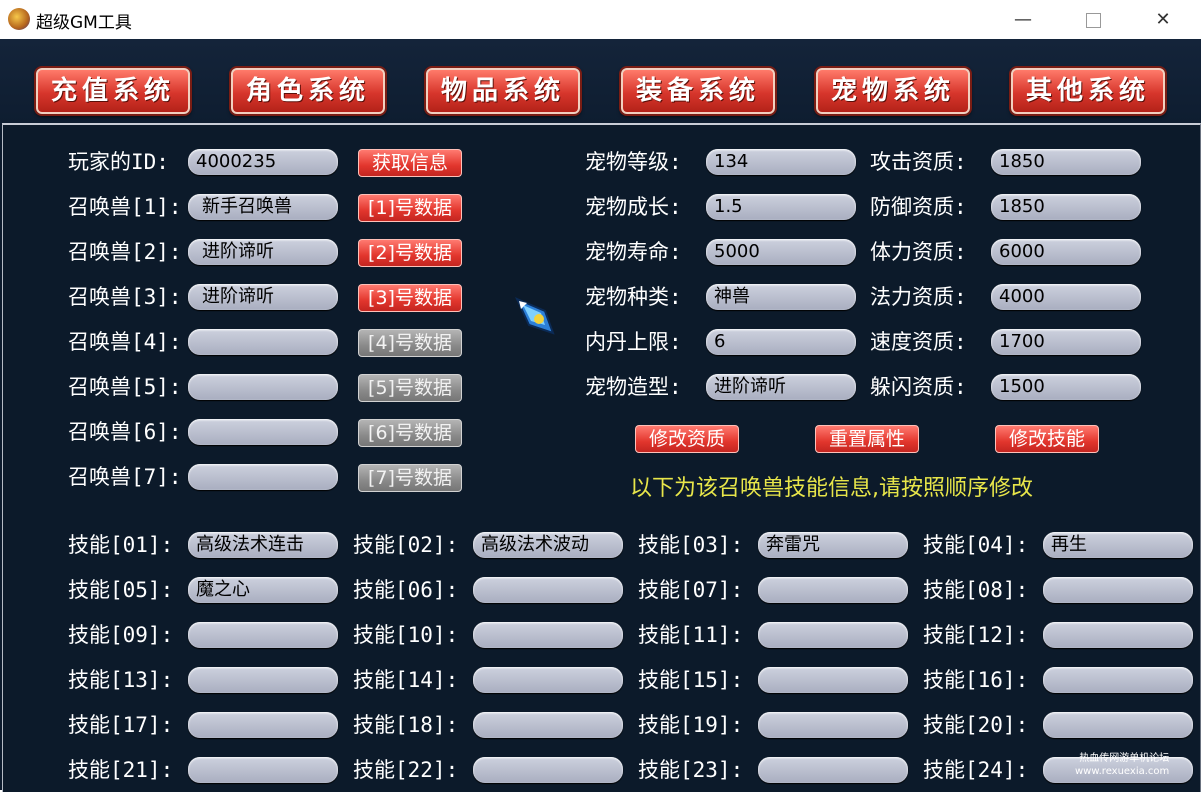 This screenshot has width=1201, height=792. What do you see at coordinates (633, 387) in the screenshot?
I see `pet-stat-label: 宠物造型:` at bounding box center [633, 387].